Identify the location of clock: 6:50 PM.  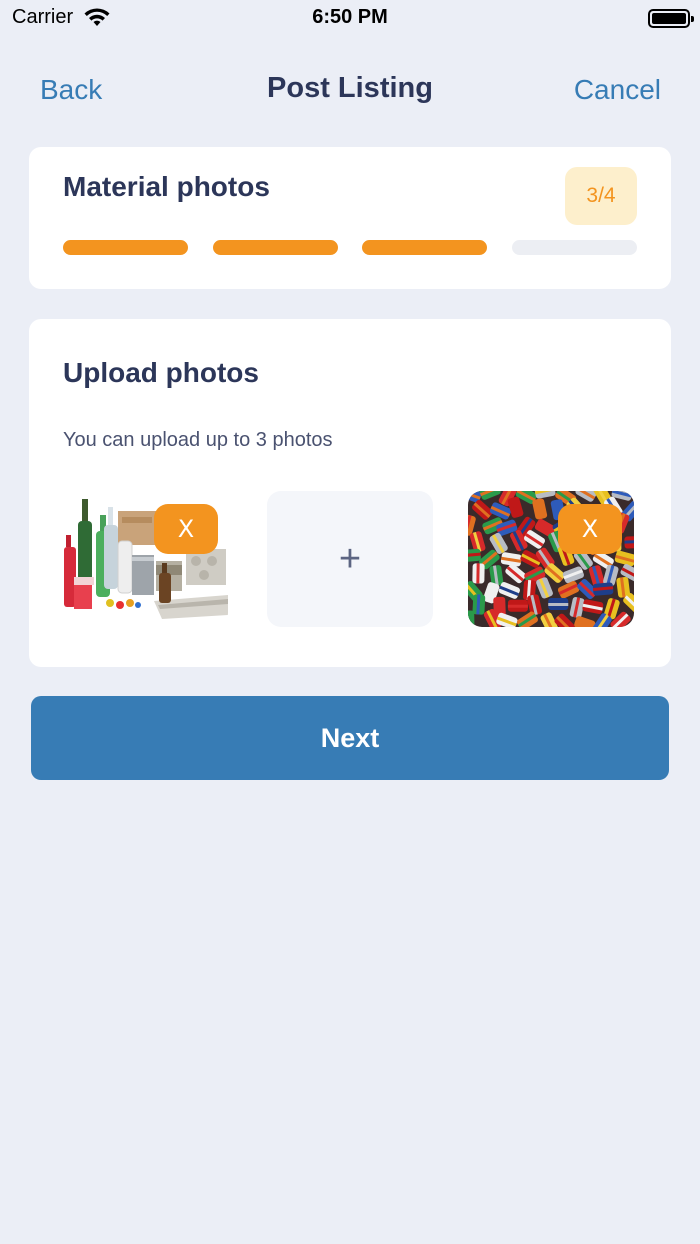
(350, 17).